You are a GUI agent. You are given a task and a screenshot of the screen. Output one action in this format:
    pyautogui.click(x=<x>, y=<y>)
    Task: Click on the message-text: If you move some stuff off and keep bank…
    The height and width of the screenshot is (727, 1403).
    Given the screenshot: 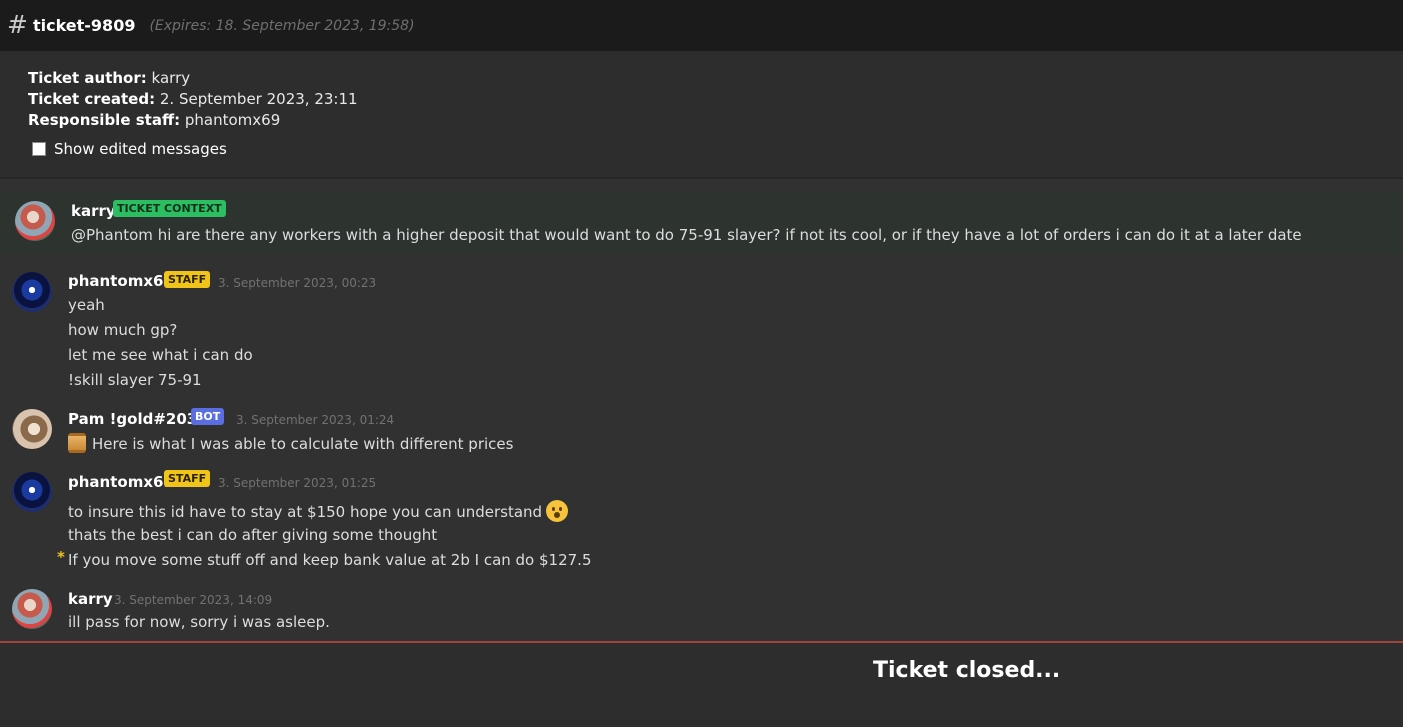 What is the action you would take?
    pyautogui.click(x=330, y=560)
    